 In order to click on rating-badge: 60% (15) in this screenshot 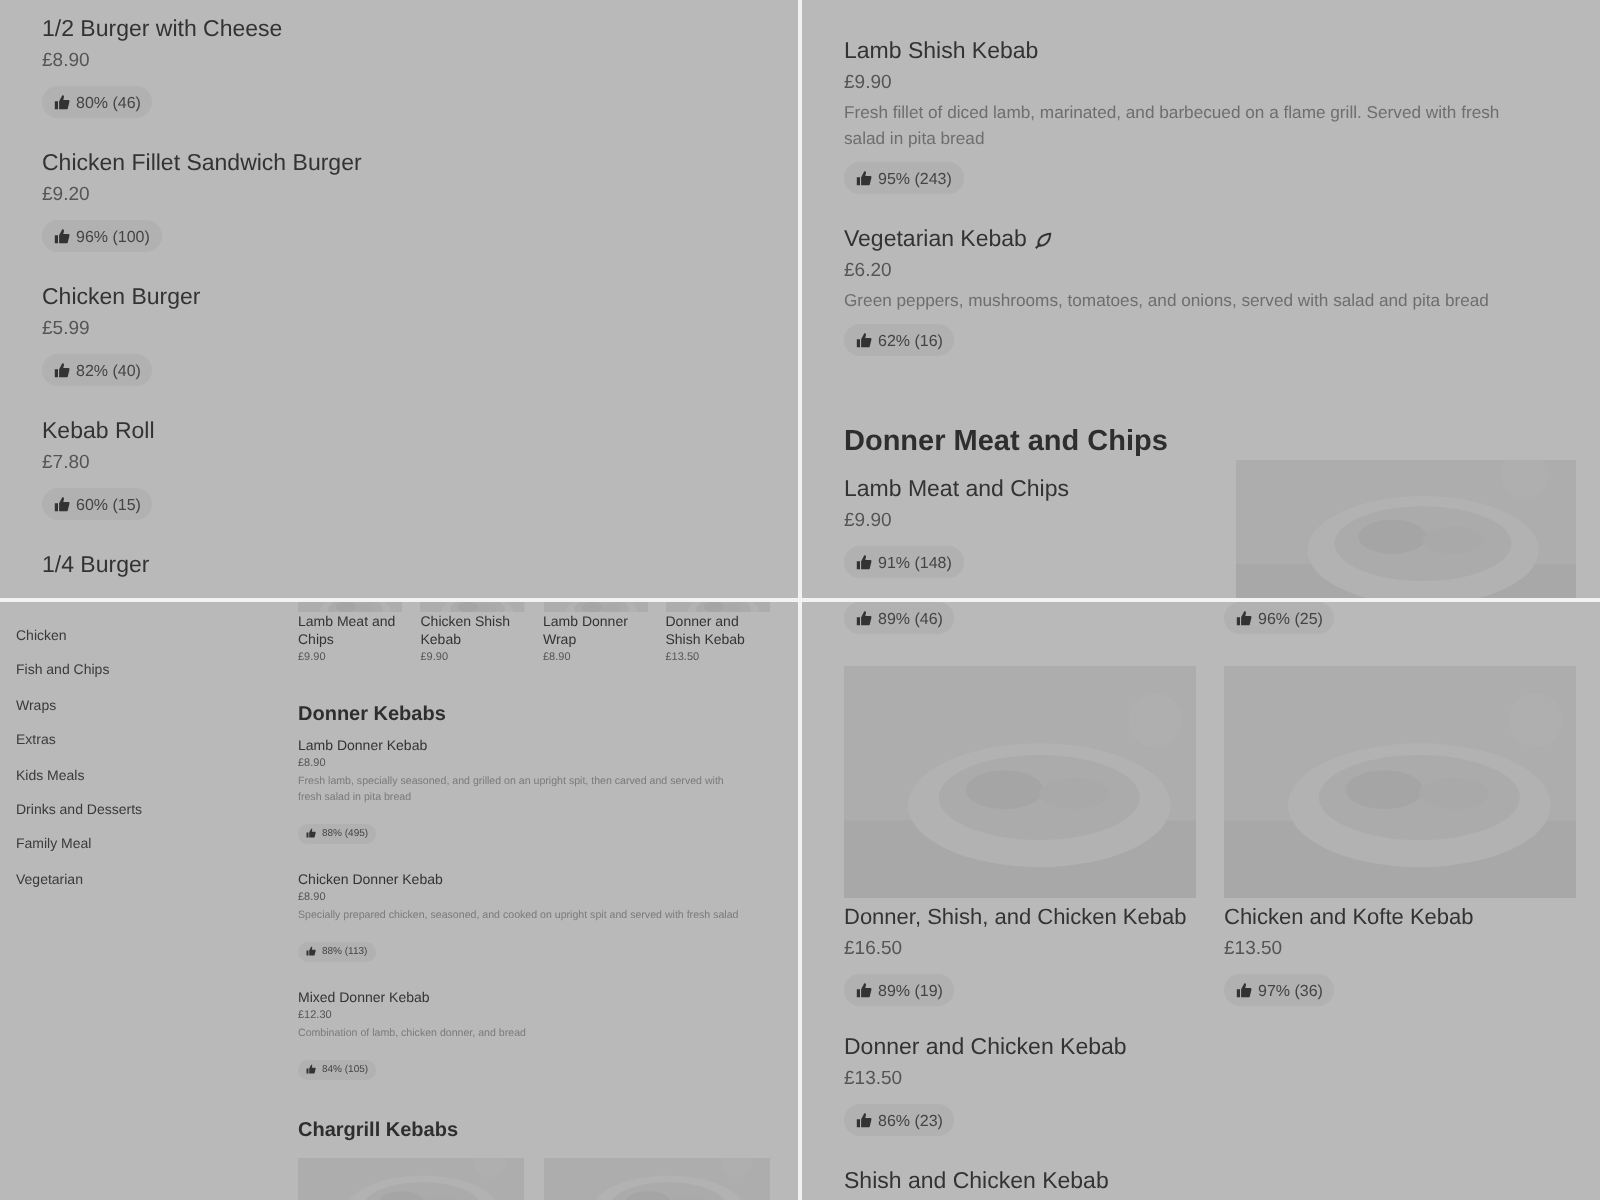, I will do `click(97, 504)`.